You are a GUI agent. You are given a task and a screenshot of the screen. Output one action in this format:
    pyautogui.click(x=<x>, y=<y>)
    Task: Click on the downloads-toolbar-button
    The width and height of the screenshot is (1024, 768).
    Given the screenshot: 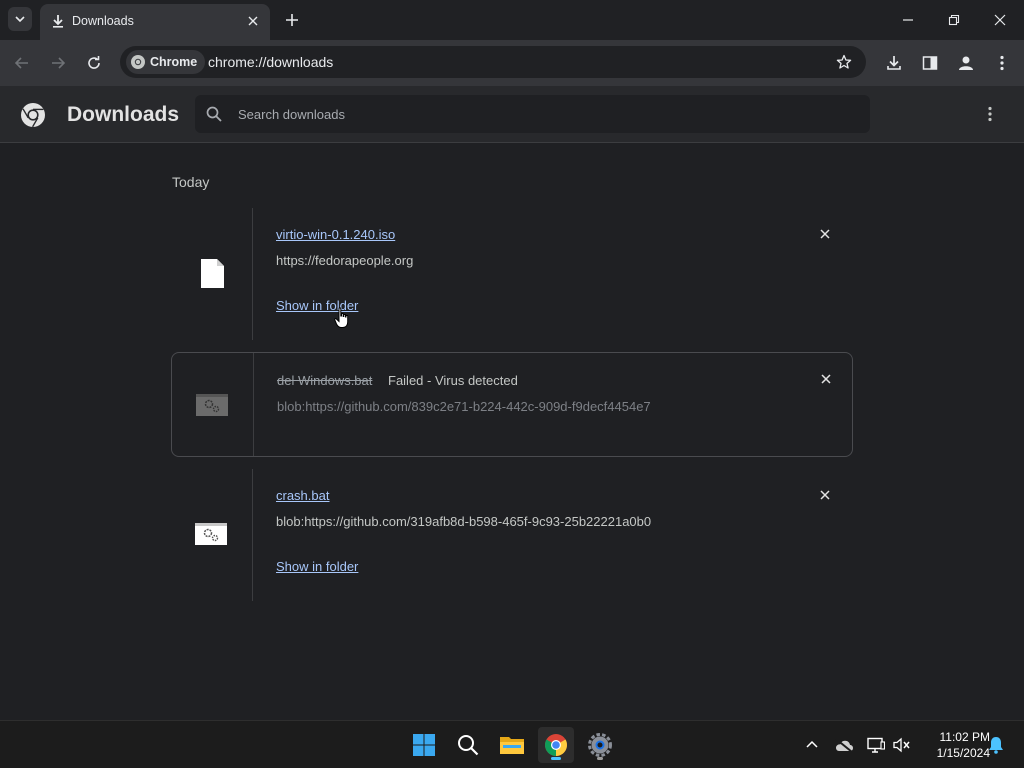 What is the action you would take?
    pyautogui.click(x=894, y=63)
    